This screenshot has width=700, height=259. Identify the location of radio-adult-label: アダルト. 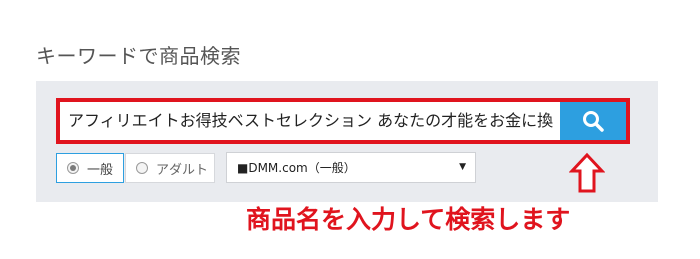
(182, 170).